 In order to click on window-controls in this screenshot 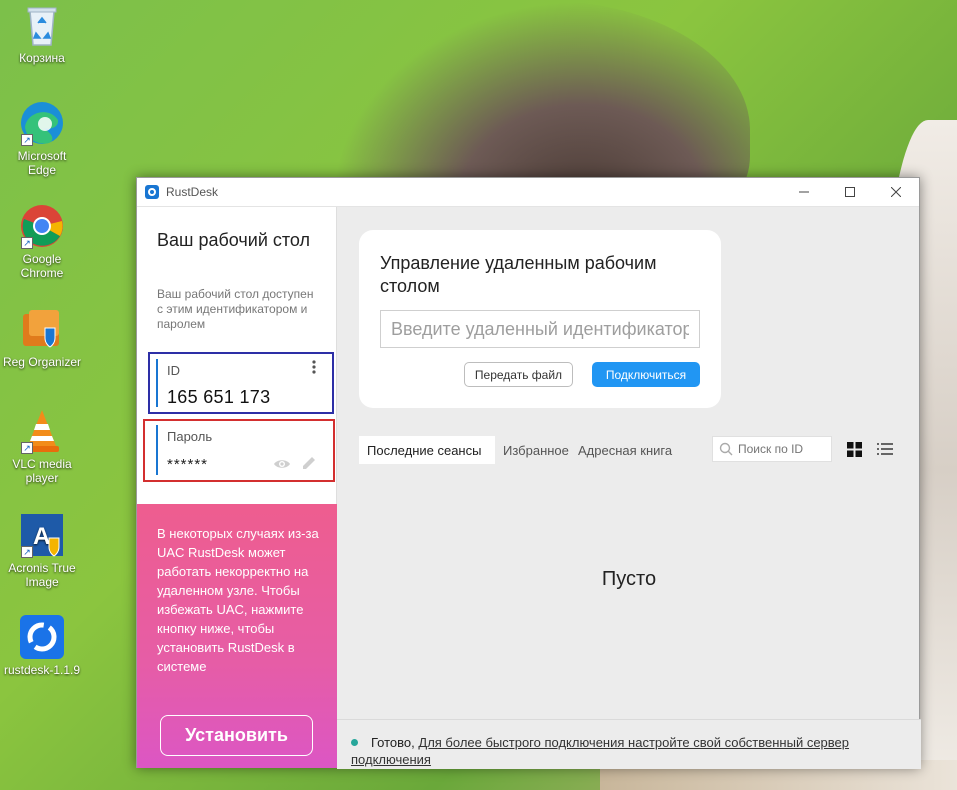, I will do `click(850, 192)`.